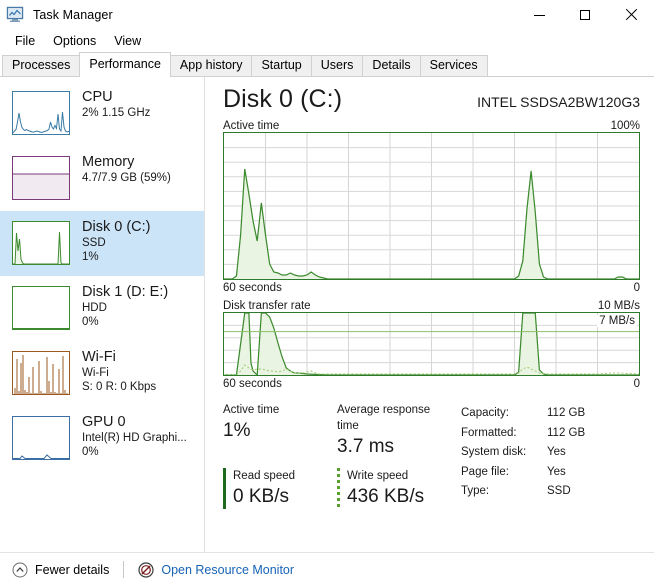  I want to click on window-title: Task Manager, so click(73, 15).